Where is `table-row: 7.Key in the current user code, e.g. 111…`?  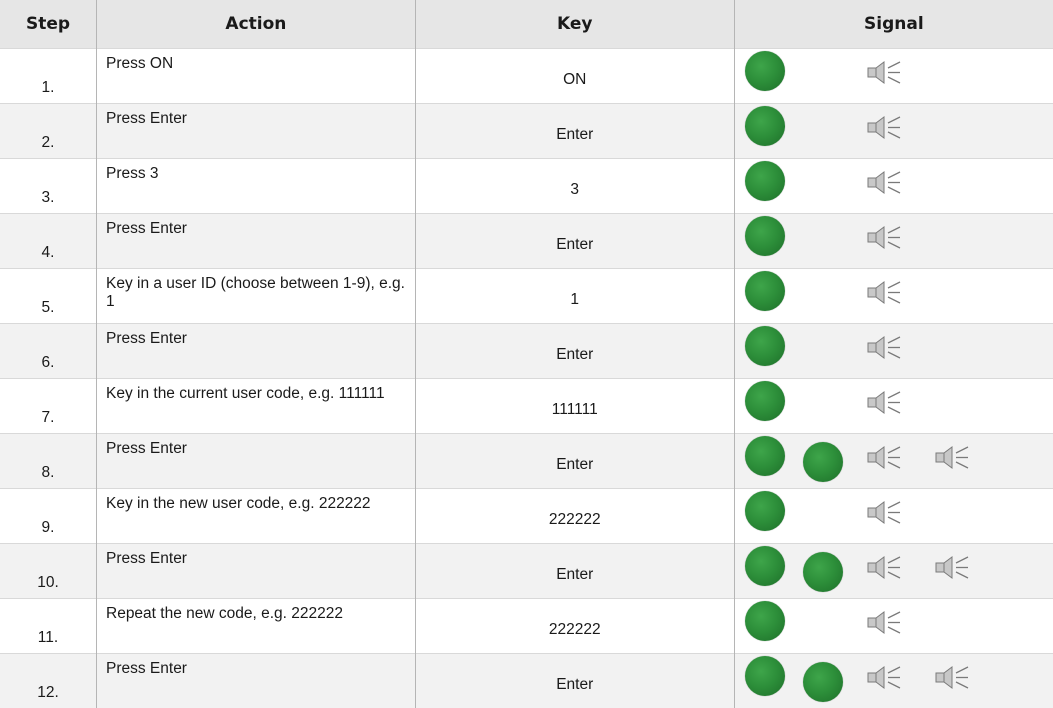 table-row: 7.Key in the current user code, e.g. 111… is located at coordinates (526, 406).